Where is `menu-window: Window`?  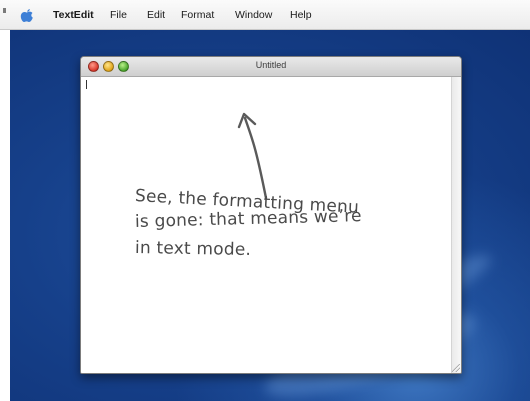 menu-window: Window is located at coordinates (253, 15).